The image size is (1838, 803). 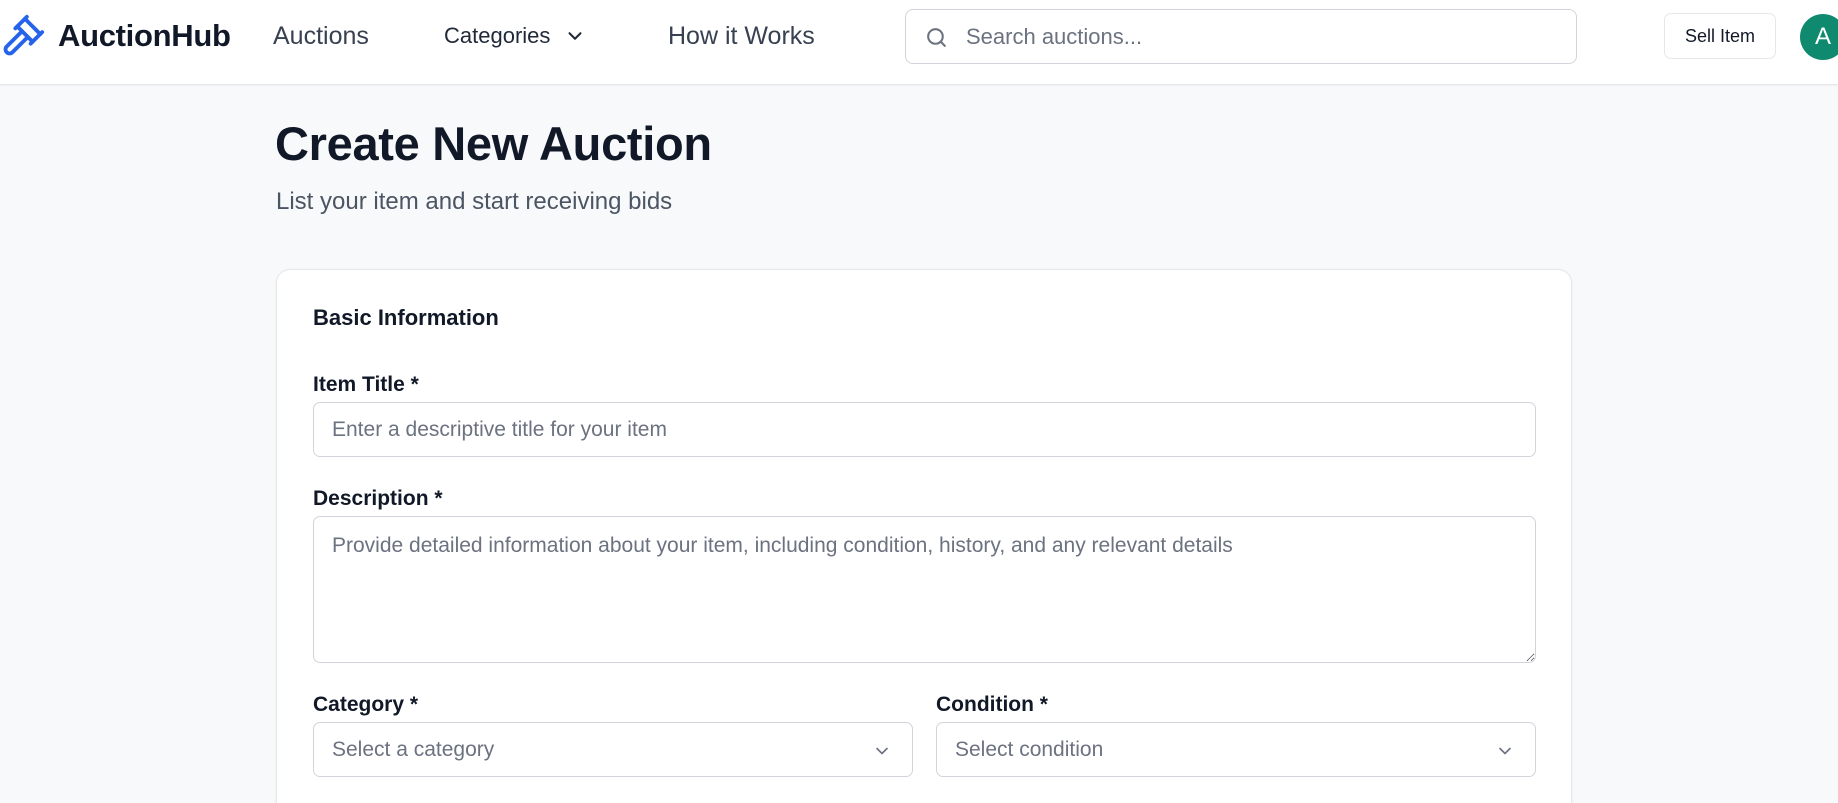 I want to click on description-textarea, so click(x=924, y=589).